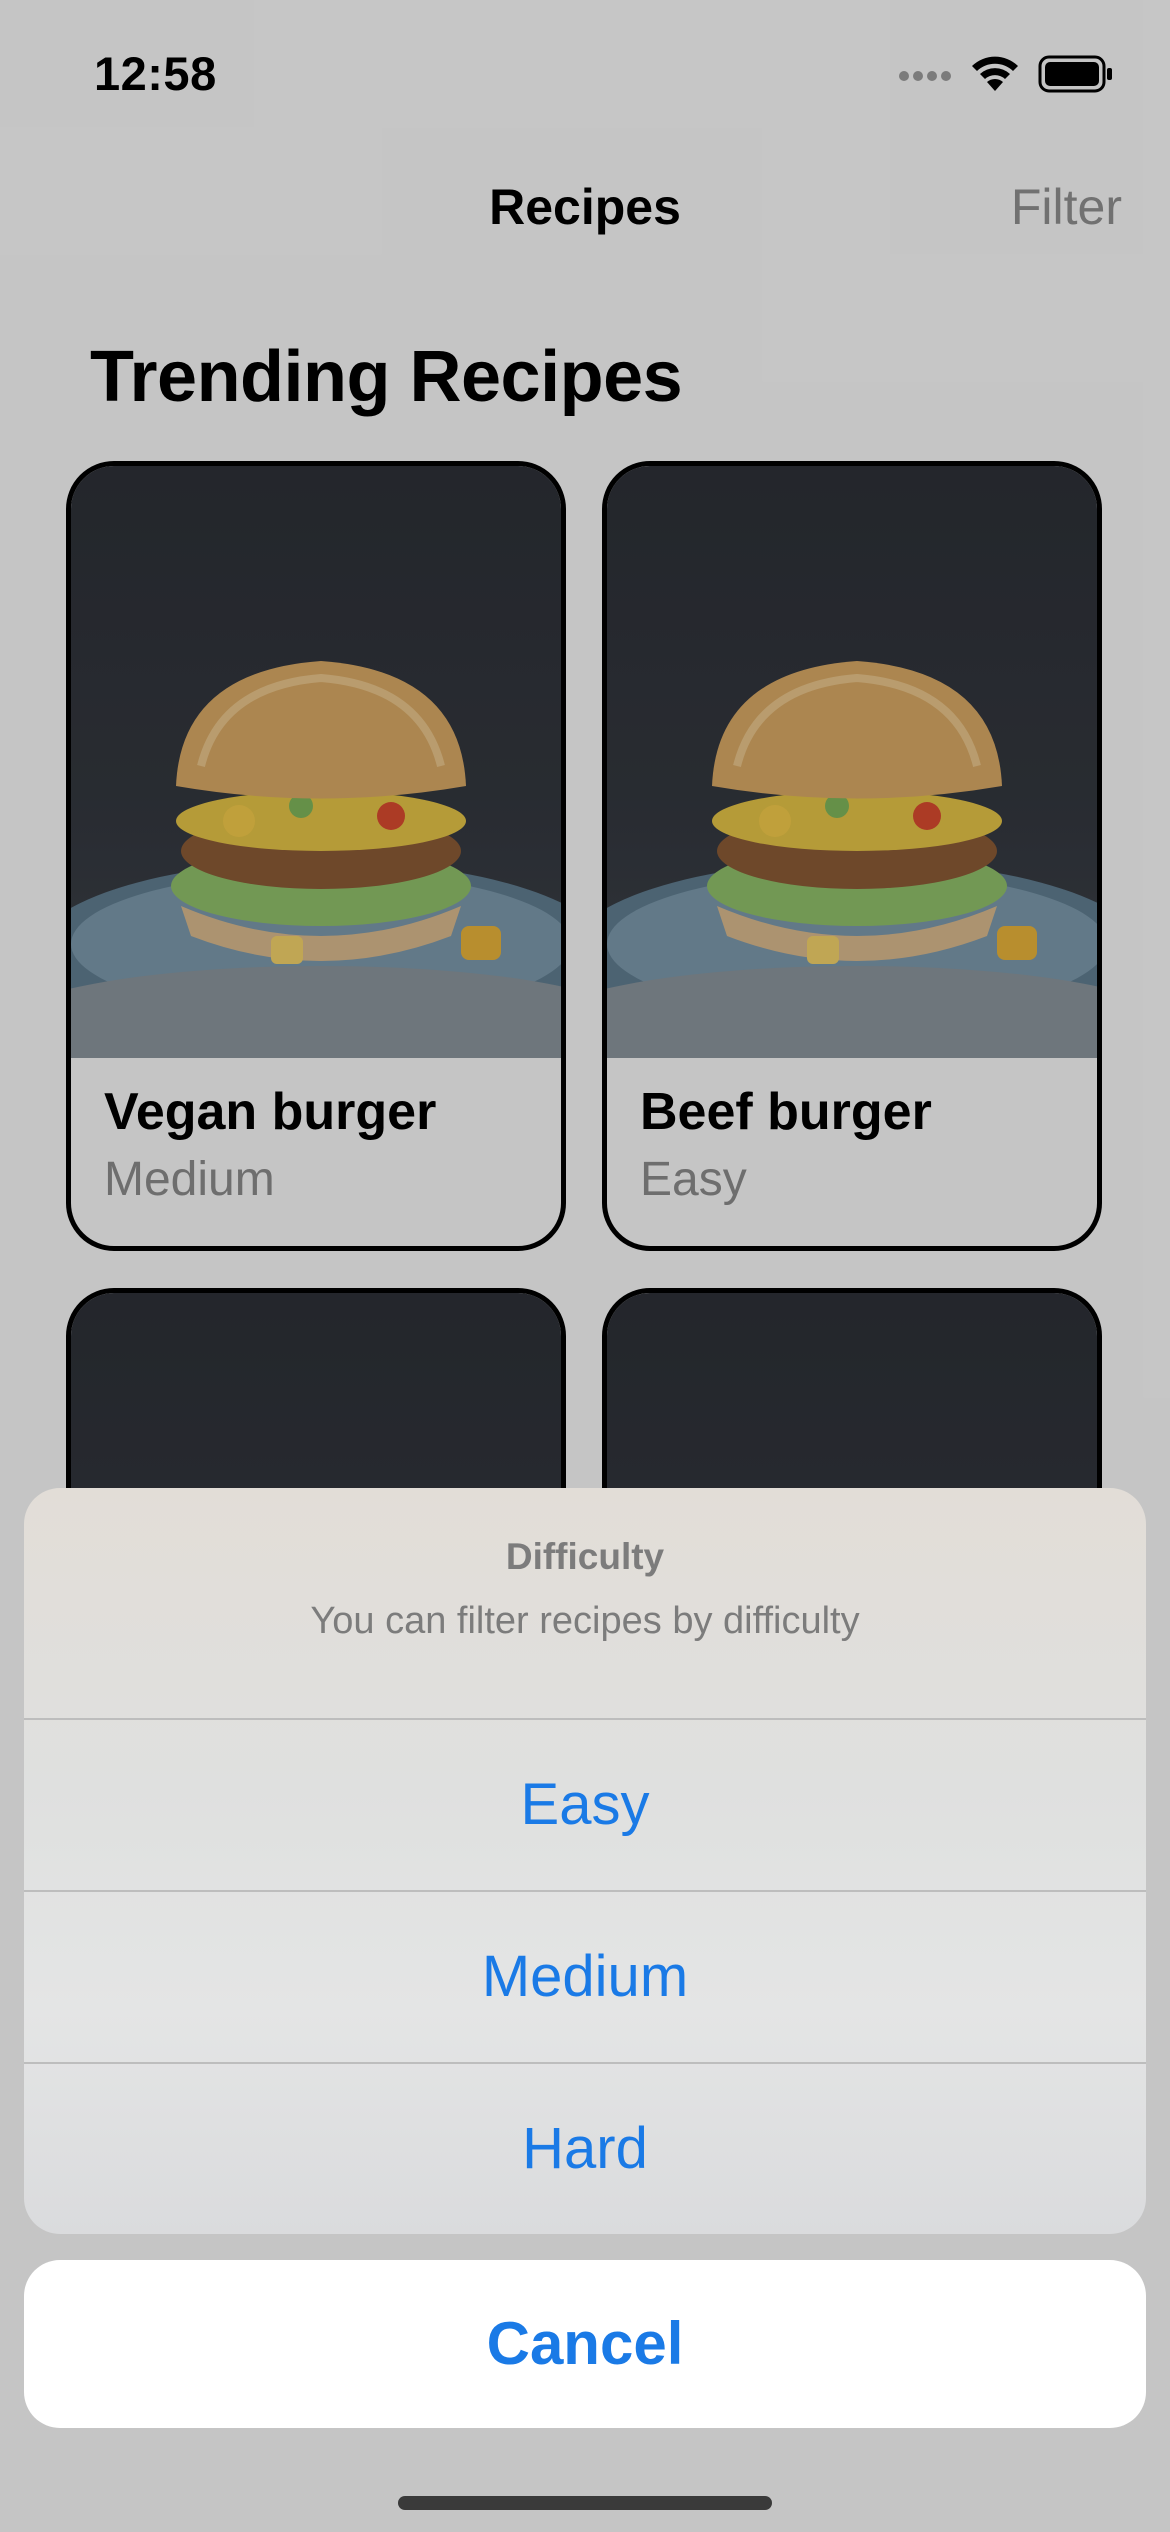 This screenshot has height=2532, width=1170. Describe the element at coordinates (585, 1556) in the screenshot. I see `action-sheet-title: Difficulty` at that location.